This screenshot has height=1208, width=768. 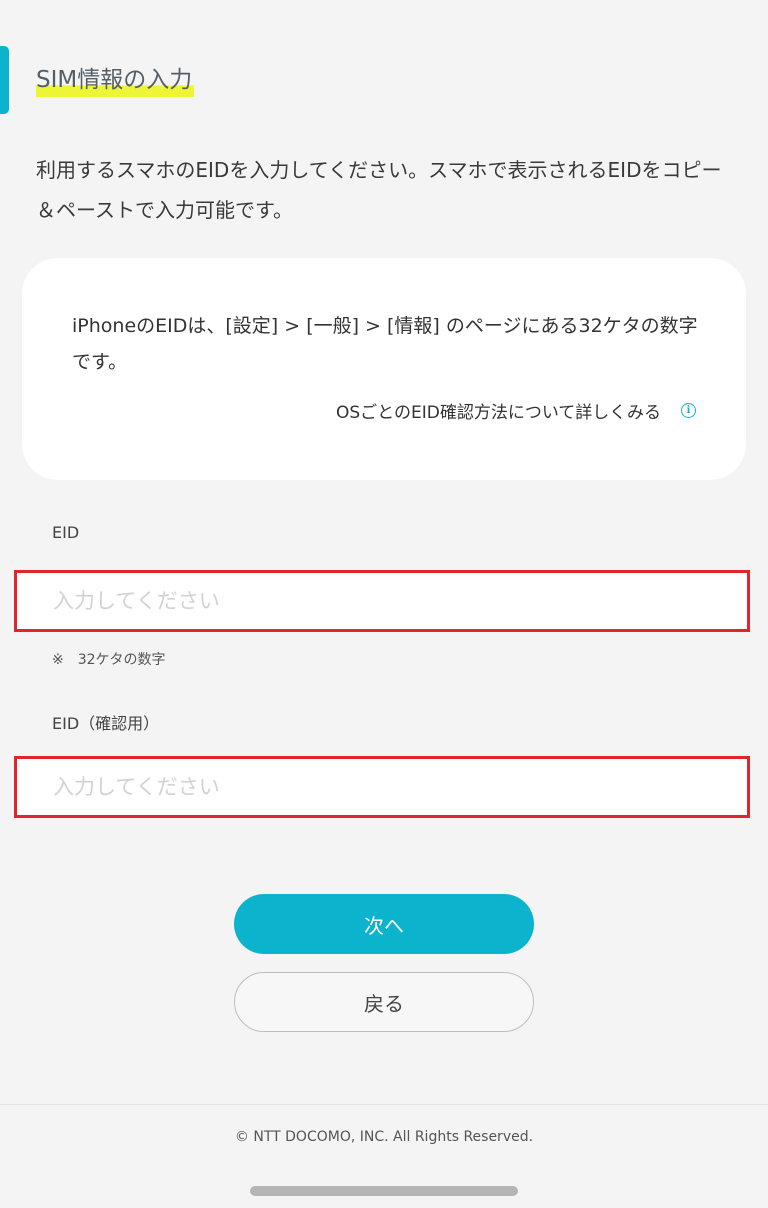 What do you see at coordinates (115, 81) in the screenshot?
I see `page-title: SIM情報の入力` at bounding box center [115, 81].